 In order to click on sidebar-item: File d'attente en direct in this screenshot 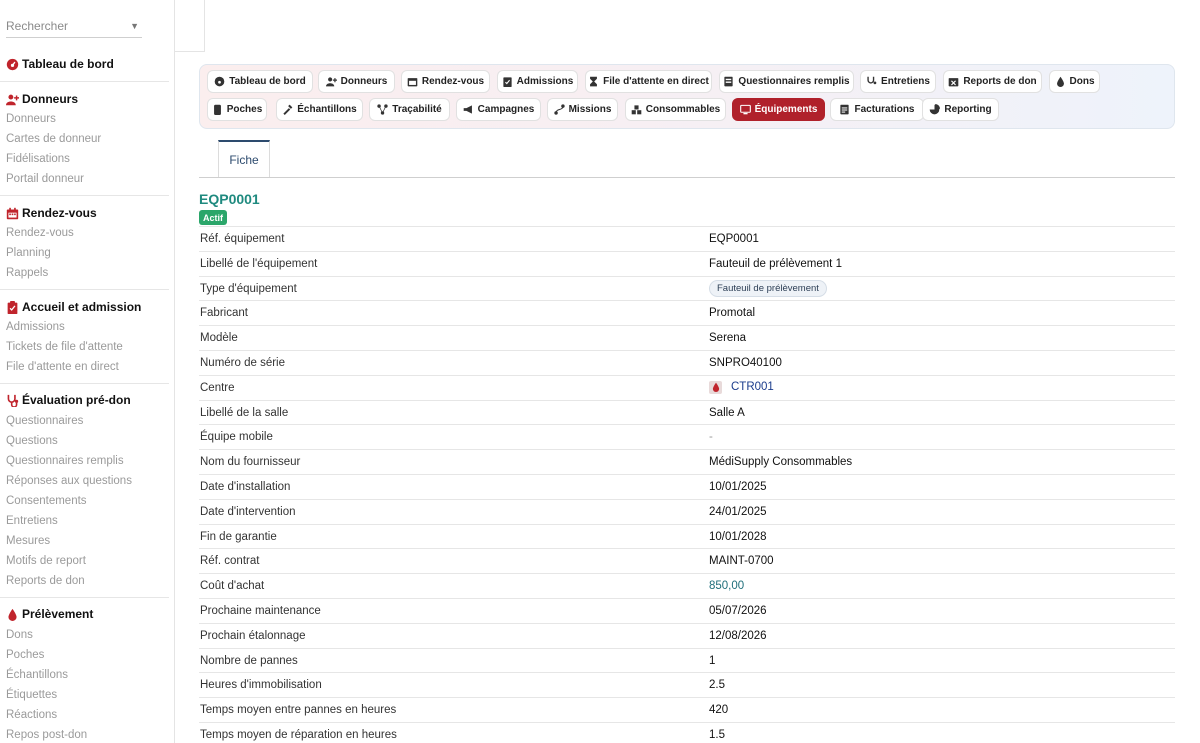, I will do `click(62, 367)`.